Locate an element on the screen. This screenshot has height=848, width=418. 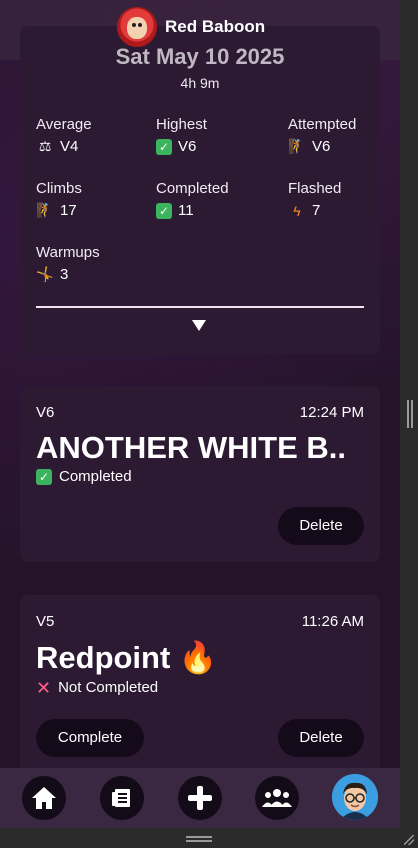
stat-value-row: ⚖ V4 is located at coordinates (64, 146).